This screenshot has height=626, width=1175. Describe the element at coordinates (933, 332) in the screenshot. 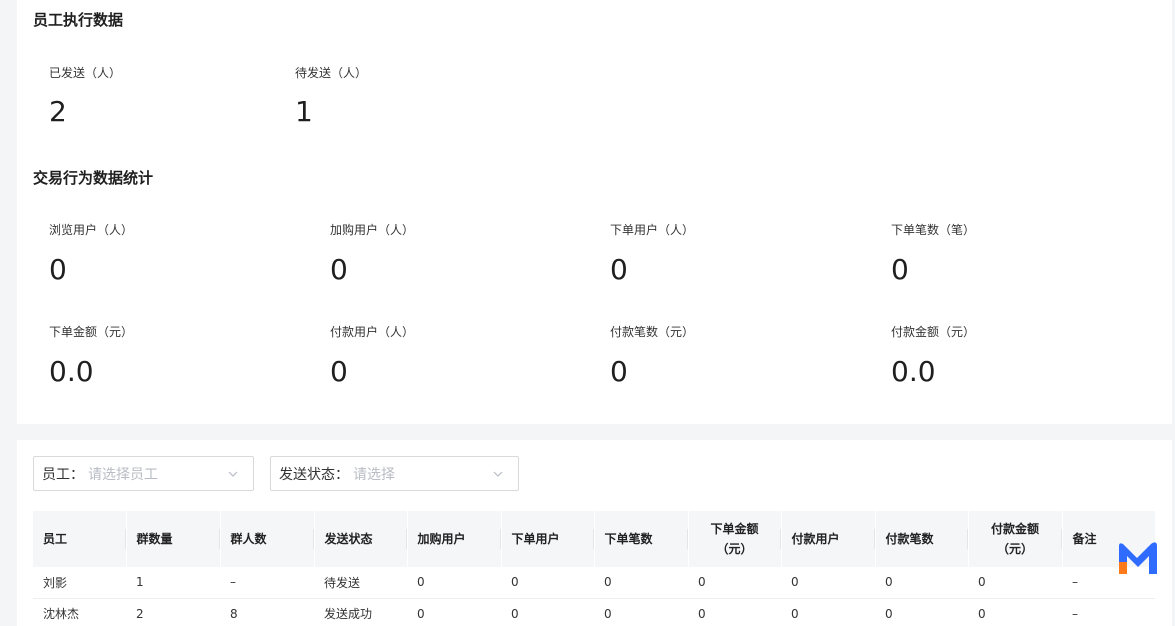

I see `paid-amount-label: 付款金额（元）` at that location.